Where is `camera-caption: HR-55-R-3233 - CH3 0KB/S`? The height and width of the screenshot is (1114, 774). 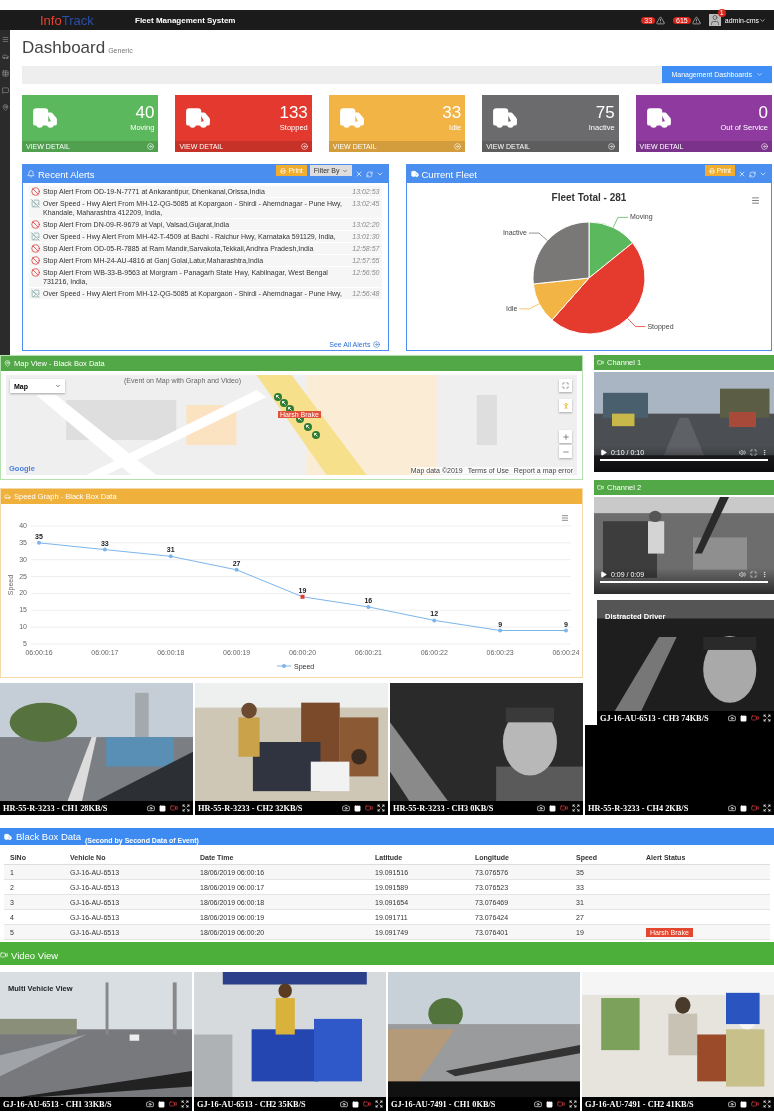 camera-caption: HR-55-R-3233 - CH3 0KB/S is located at coordinates (444, 808).